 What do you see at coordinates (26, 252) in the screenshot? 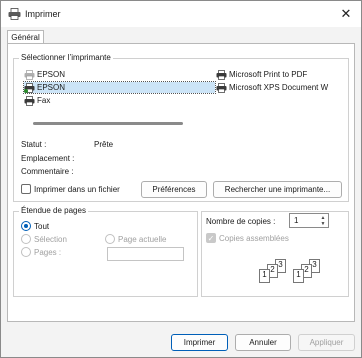
I see `pages-radio` at bounding box center [26, 252].